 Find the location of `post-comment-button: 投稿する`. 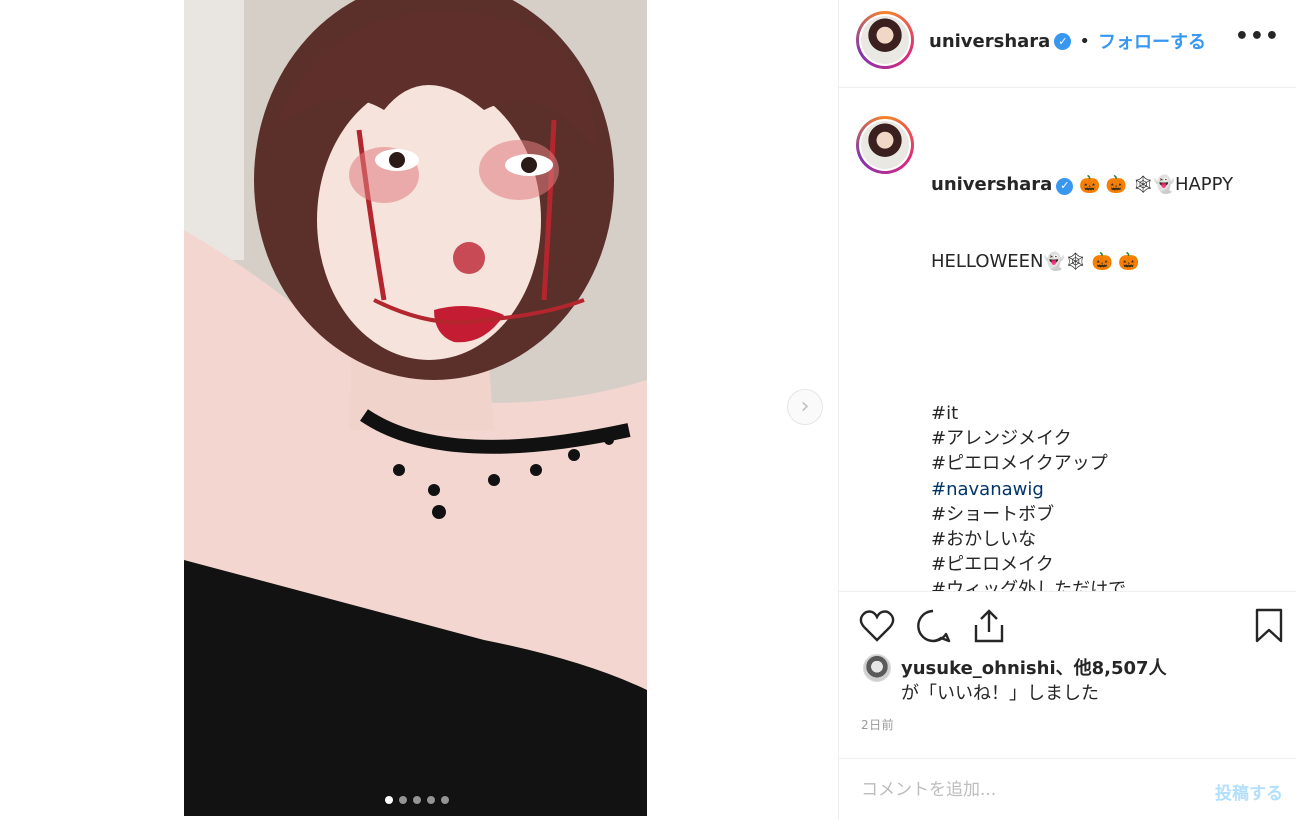

post-comment-button: 投稿する is located at coordinates (1249, 791).